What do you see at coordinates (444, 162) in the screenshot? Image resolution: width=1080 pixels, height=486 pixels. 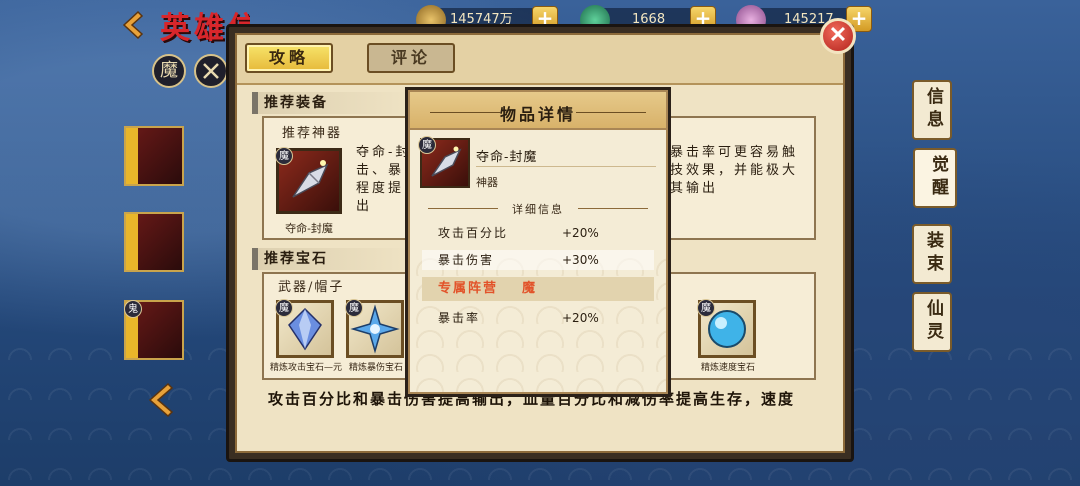 I see `popup-item-icon: 魔` at bounding box center [444, 162].